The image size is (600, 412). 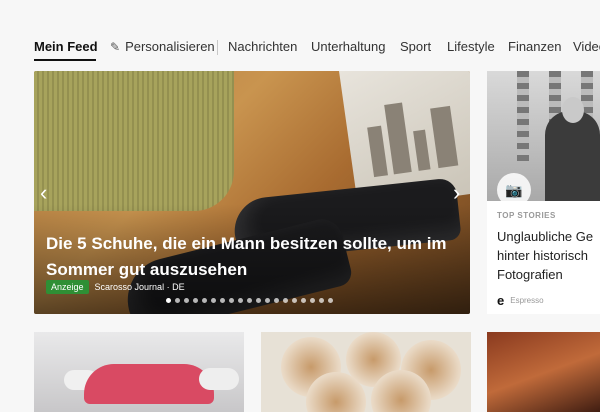 I want to click on nav-tab-finanzen: Finanzen, so click(x=534, y=46).